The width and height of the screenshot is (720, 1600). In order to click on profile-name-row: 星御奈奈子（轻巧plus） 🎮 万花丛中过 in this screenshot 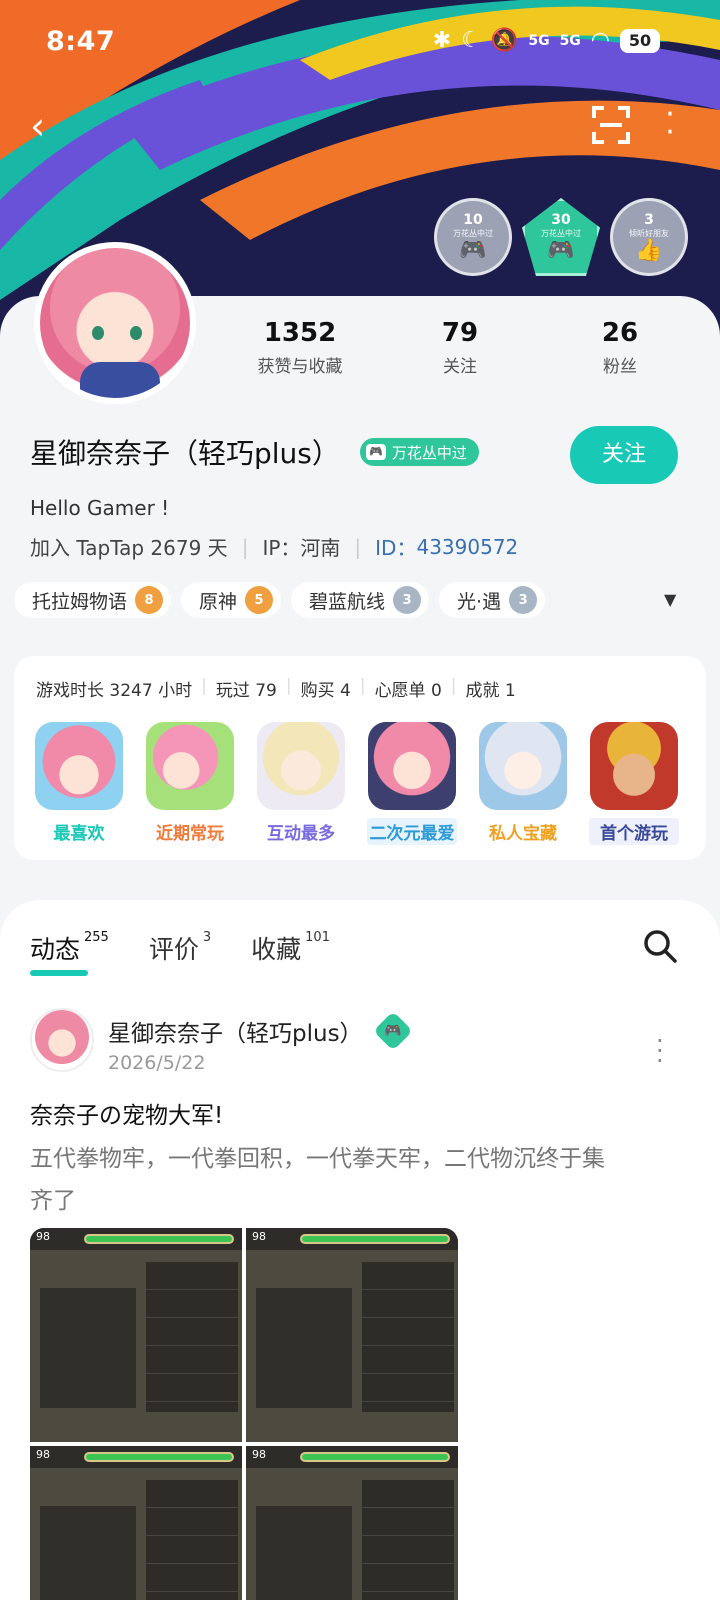, I will do `click(254, 452)`.